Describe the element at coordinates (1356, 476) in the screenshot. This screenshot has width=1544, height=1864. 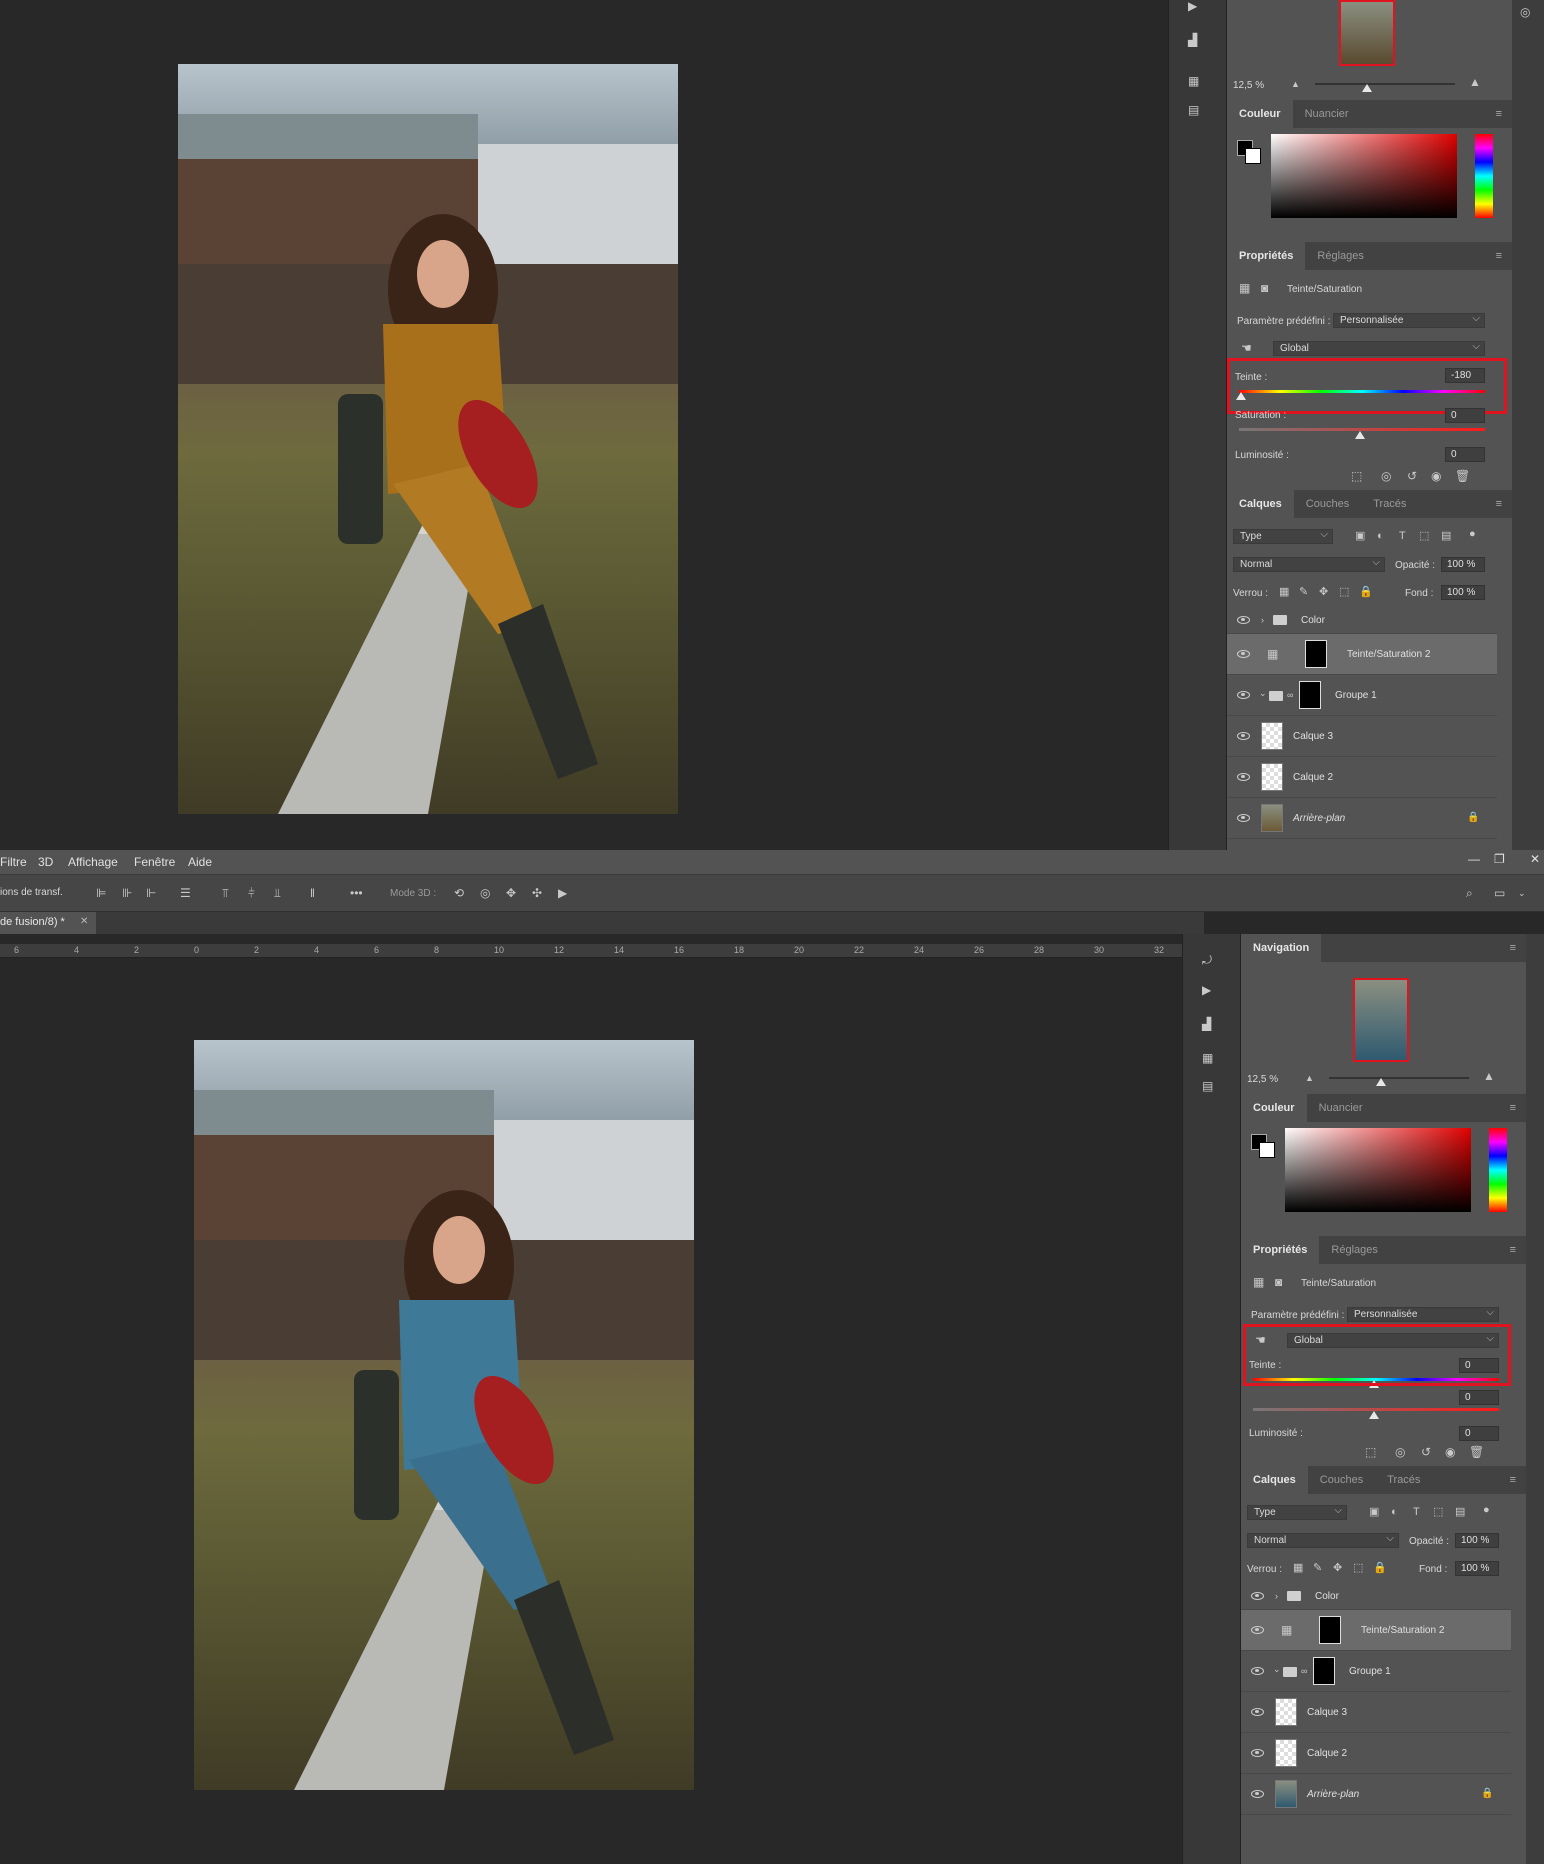
I see `clip-to-layer-icon: ⬚` at that location.